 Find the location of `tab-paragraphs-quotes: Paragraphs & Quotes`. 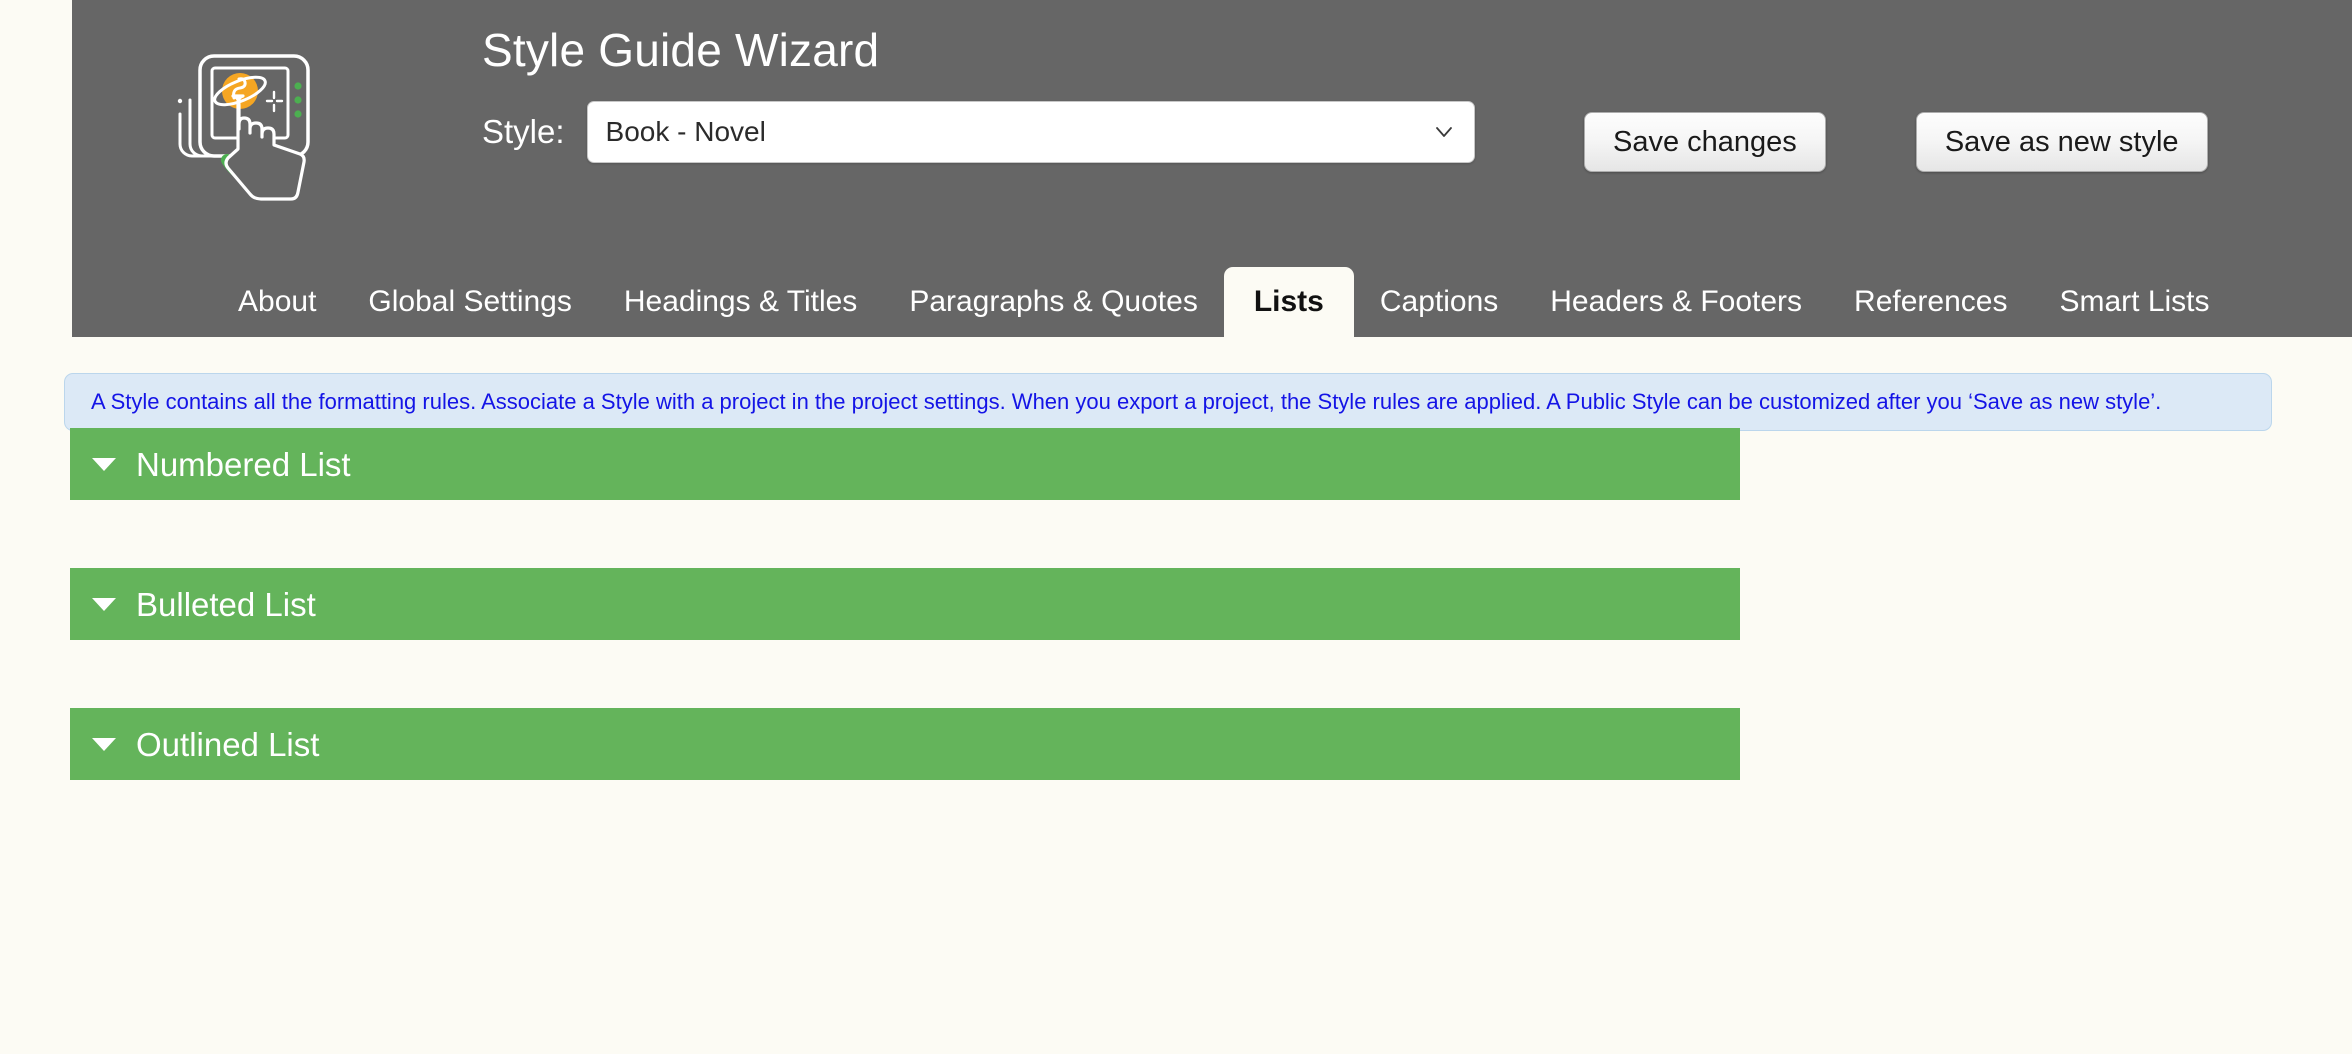

tab-paragraphs-quotes: Paragraphs & Quotes is located at coordinates (1053, 302).